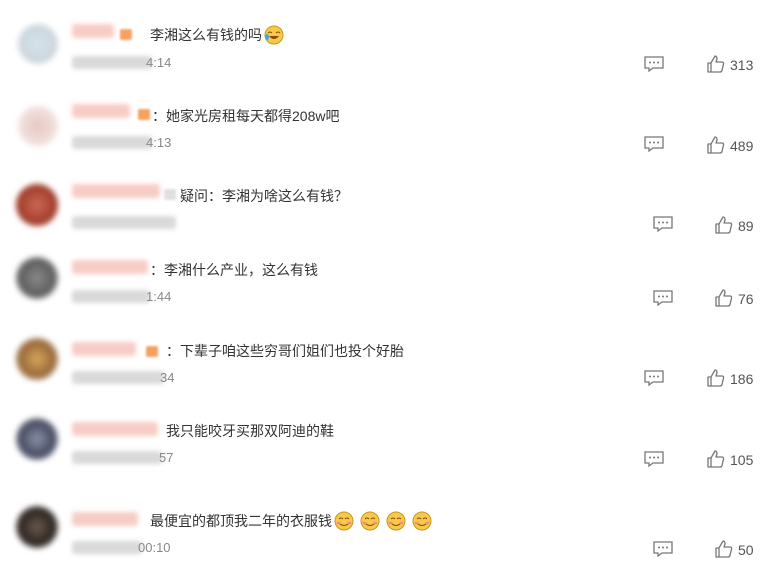 This screenshot has height=581, width=784. Describe the element at coordinates (234, 270) in the screenshot. I see `comment-text: ：李湘什么产业，这么有钱` at that location.